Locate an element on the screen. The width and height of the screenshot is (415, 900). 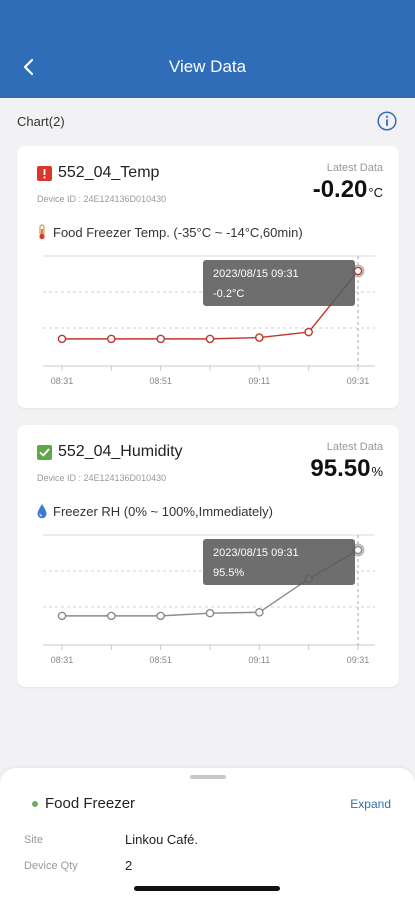
latest-data-unit: °C is located at coordinates (375, 192).